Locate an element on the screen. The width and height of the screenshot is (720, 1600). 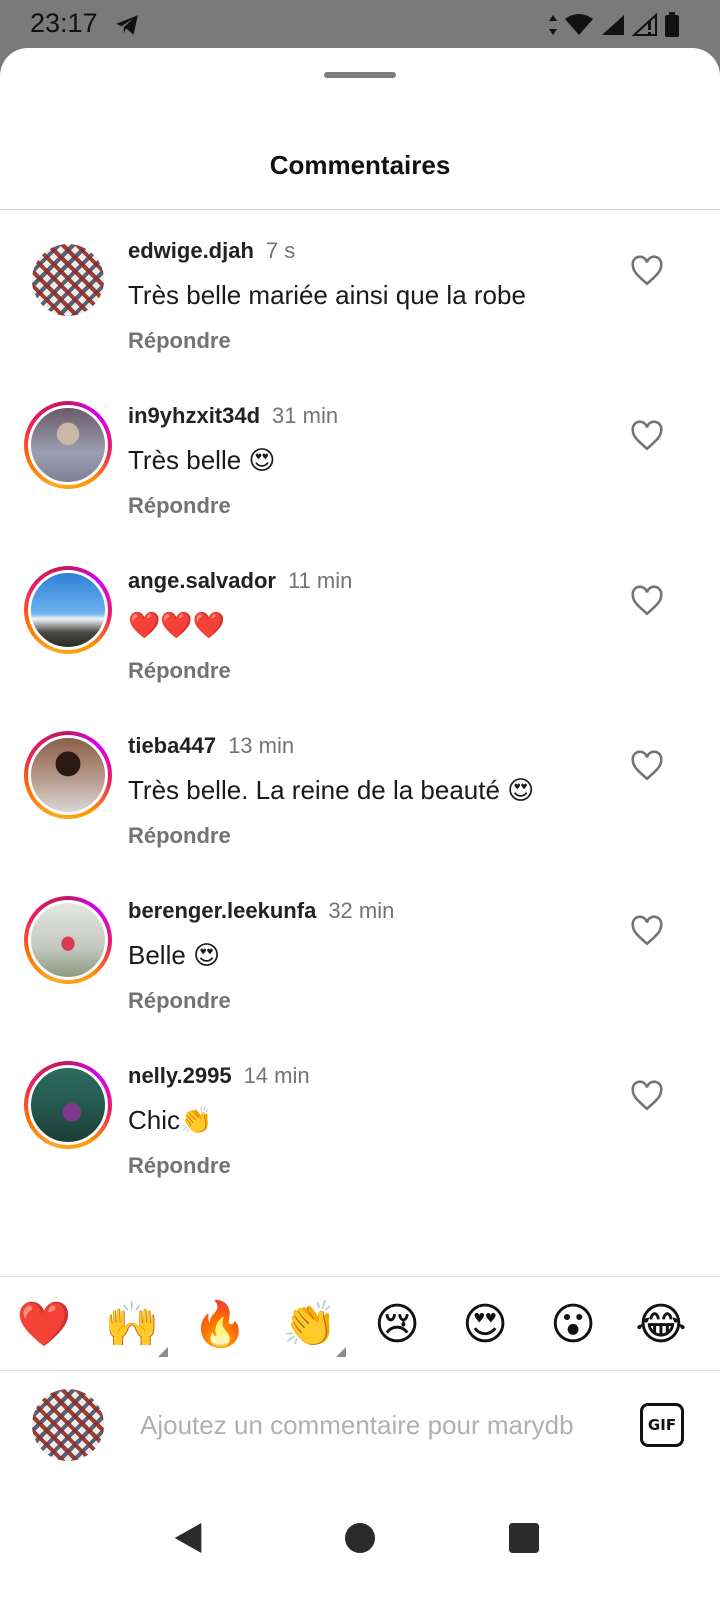
comment-username: nelly.2995 is located at coordinates (180, 1075).